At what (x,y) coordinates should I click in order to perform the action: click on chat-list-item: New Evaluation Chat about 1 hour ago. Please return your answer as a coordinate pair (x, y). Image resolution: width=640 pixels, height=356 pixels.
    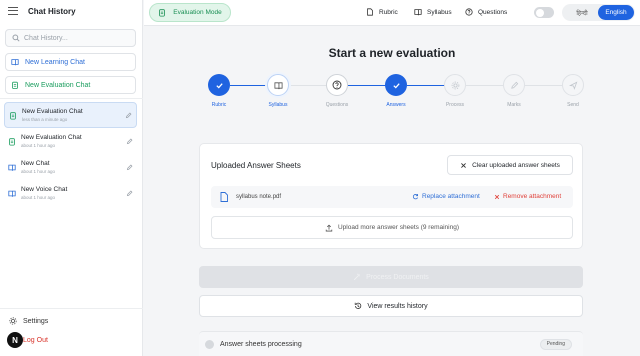
    Looking at the image, I should click on (70, 141).